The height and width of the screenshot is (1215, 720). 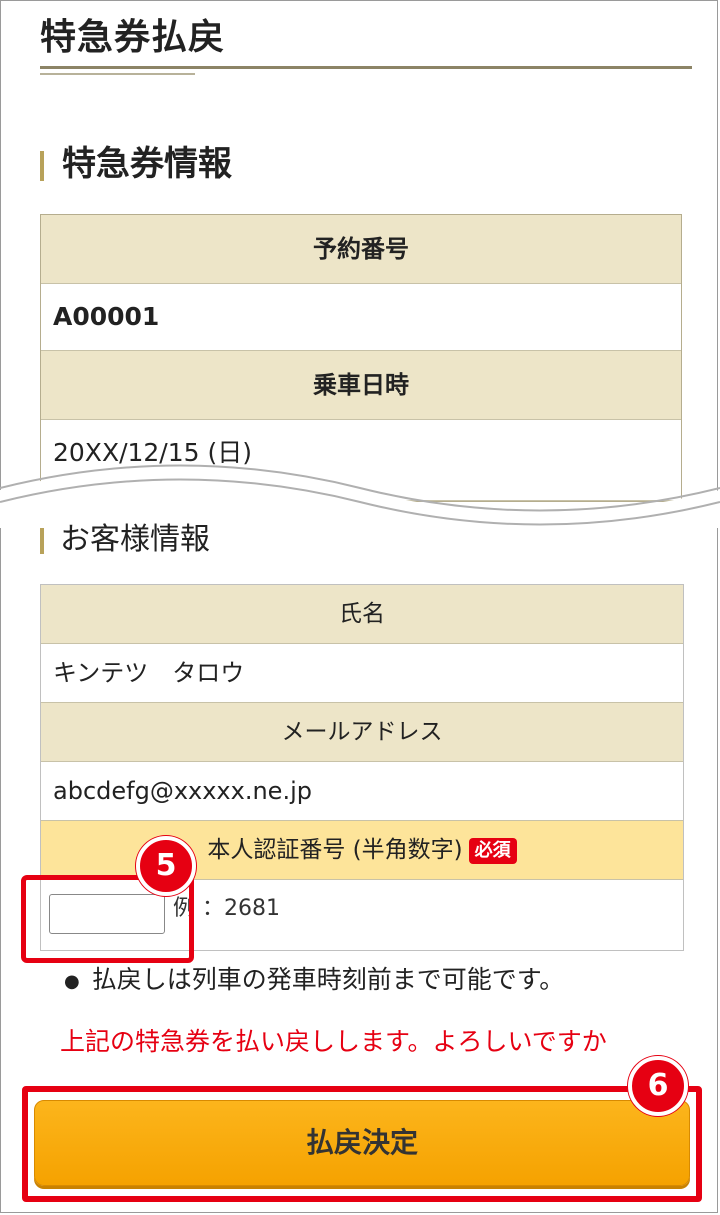 I want to click on step5-marker: 5, so click(x=166, y=866).